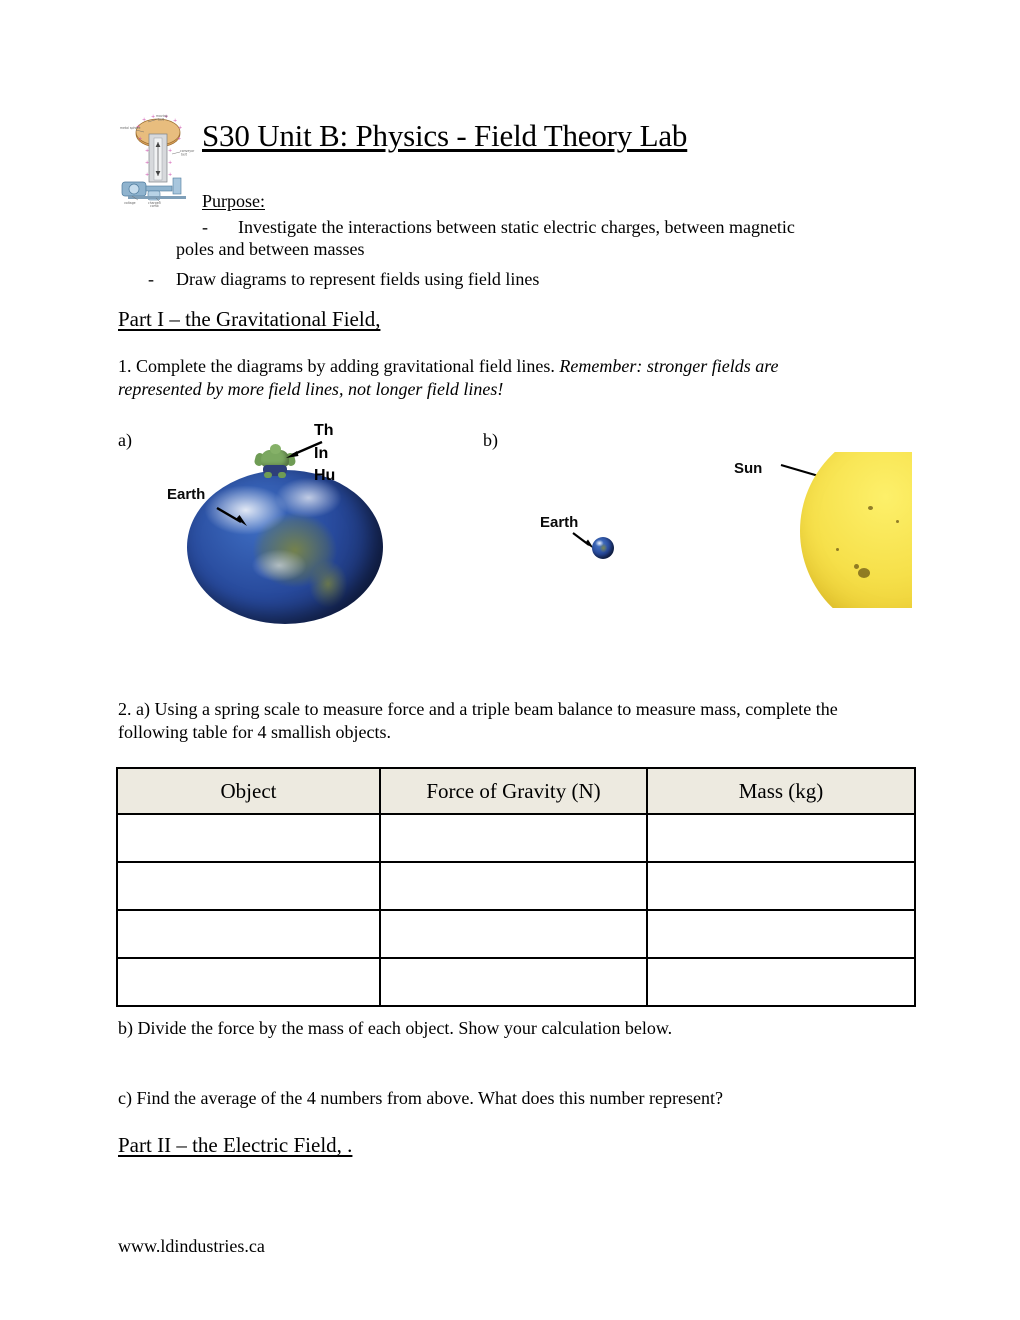 The image size is (1020, 1320). Describe the element at coordinates (856, 530) in the screenshot. I see `sun-graphic` at that location.